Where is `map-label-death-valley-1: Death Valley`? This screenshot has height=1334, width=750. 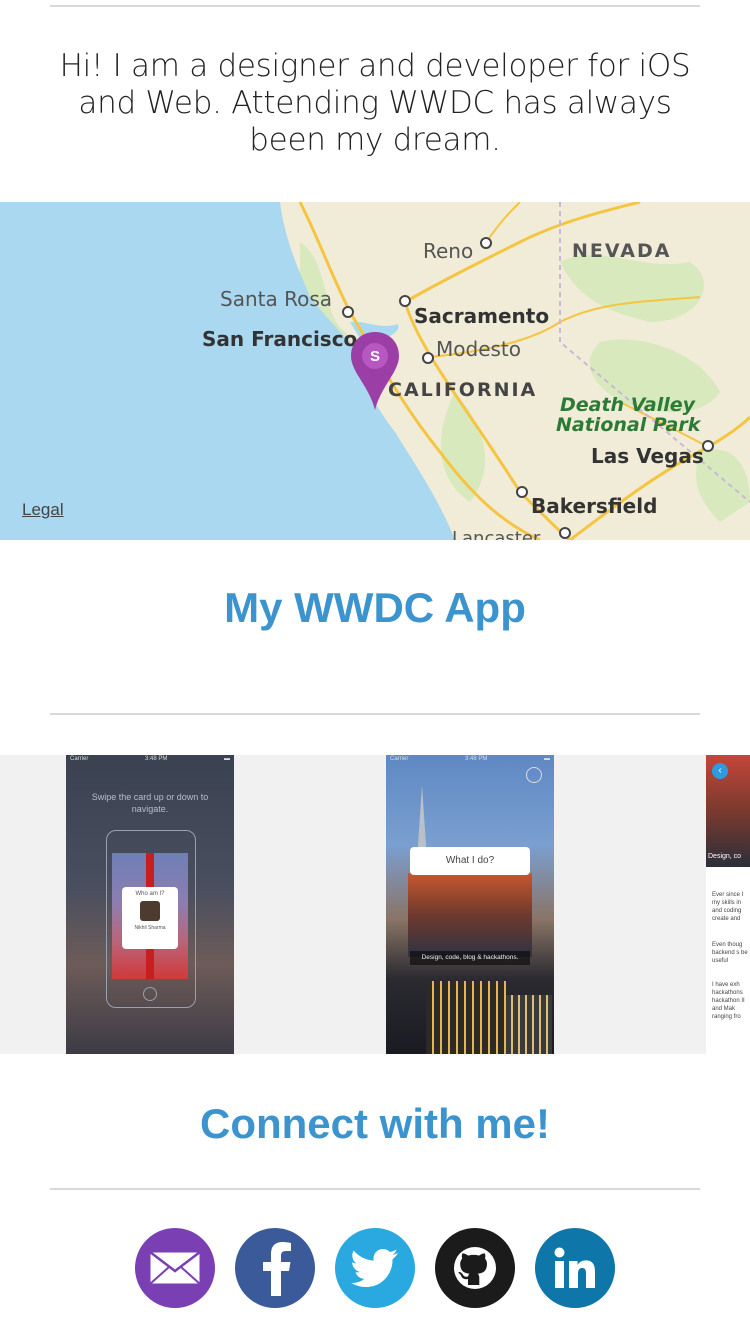 map-label-death-valley-1: Death Valley is located at coordinates (628, 405).